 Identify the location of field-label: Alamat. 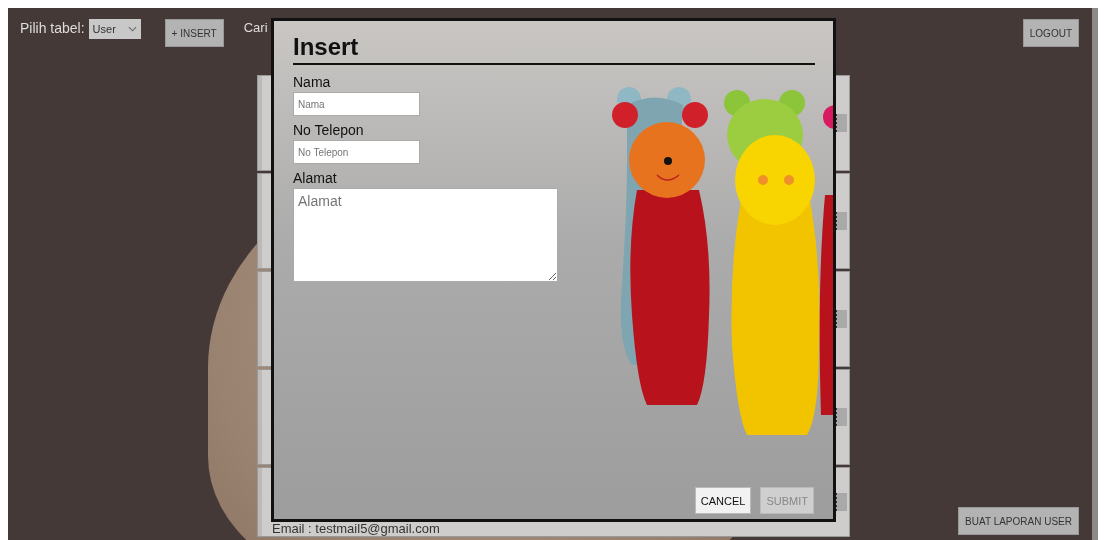
(315, 178).